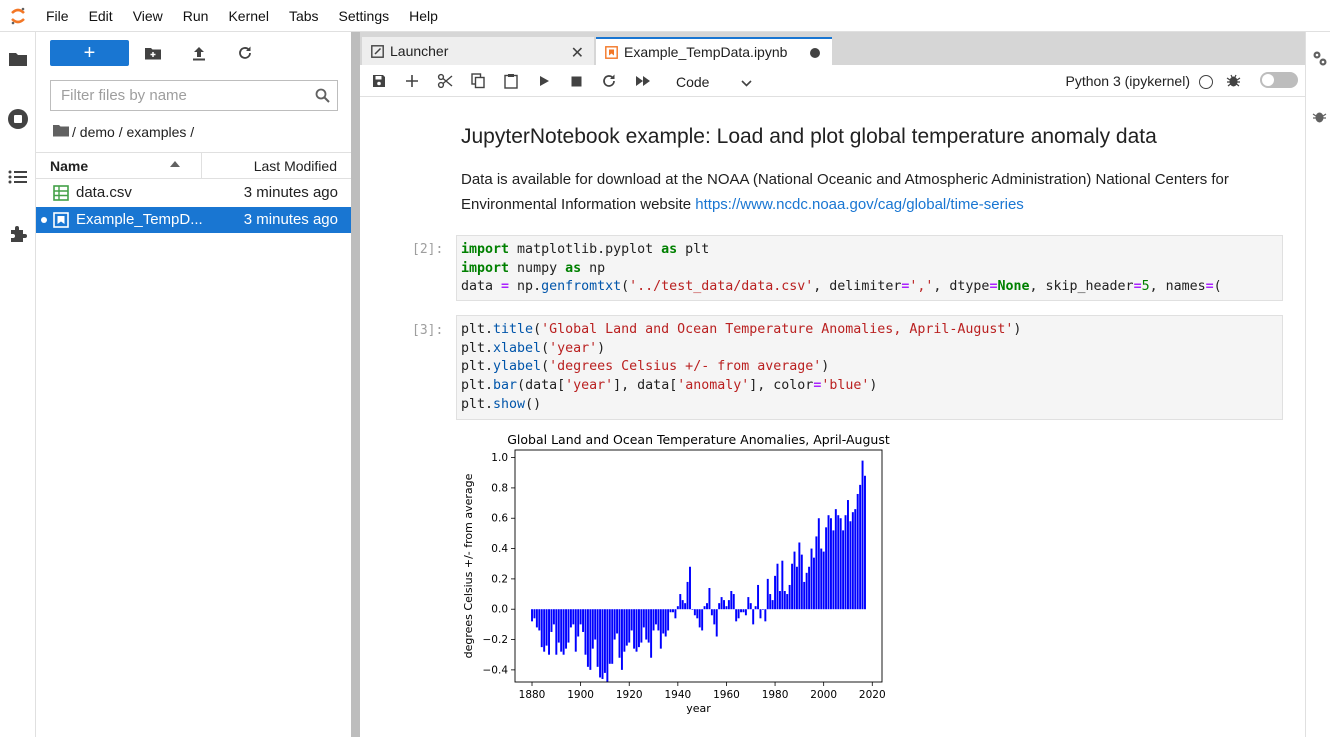 This screenshot has height=738, width=1330. What do you see at coordinates (577, 53) in the screenshot?
I see `close-icon: ✕` at bounding box center [577, 53].